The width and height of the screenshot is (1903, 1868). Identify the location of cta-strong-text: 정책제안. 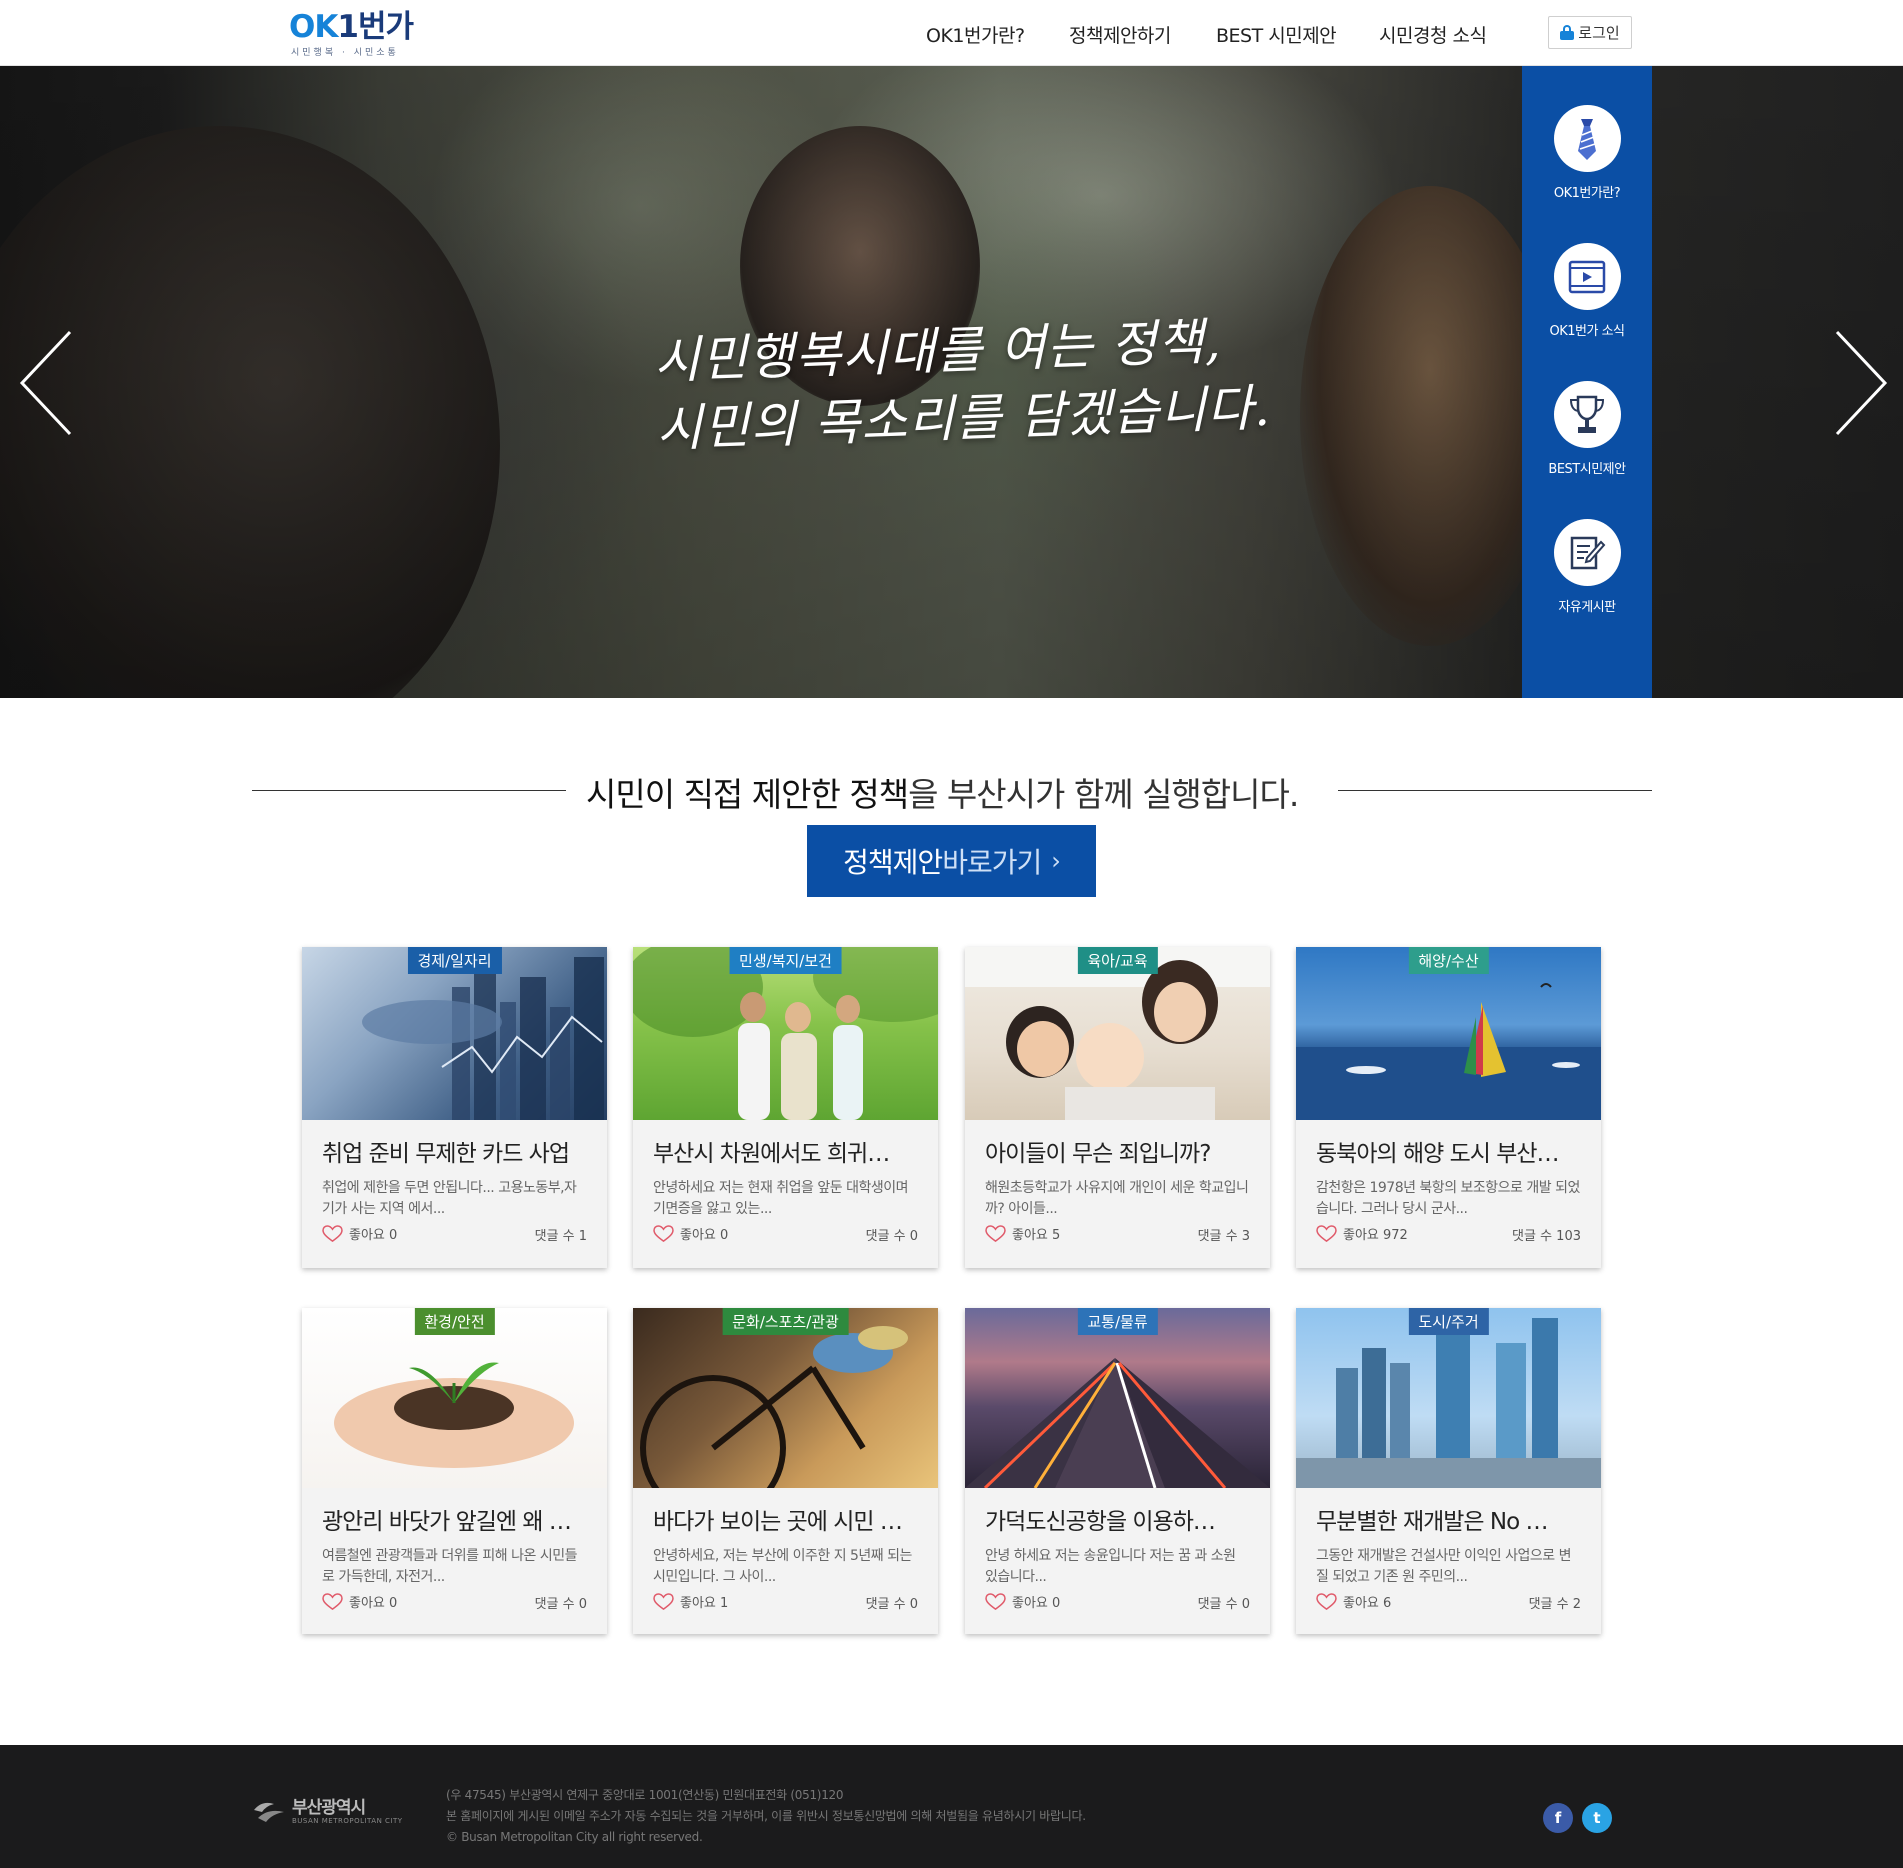
(893, 862).